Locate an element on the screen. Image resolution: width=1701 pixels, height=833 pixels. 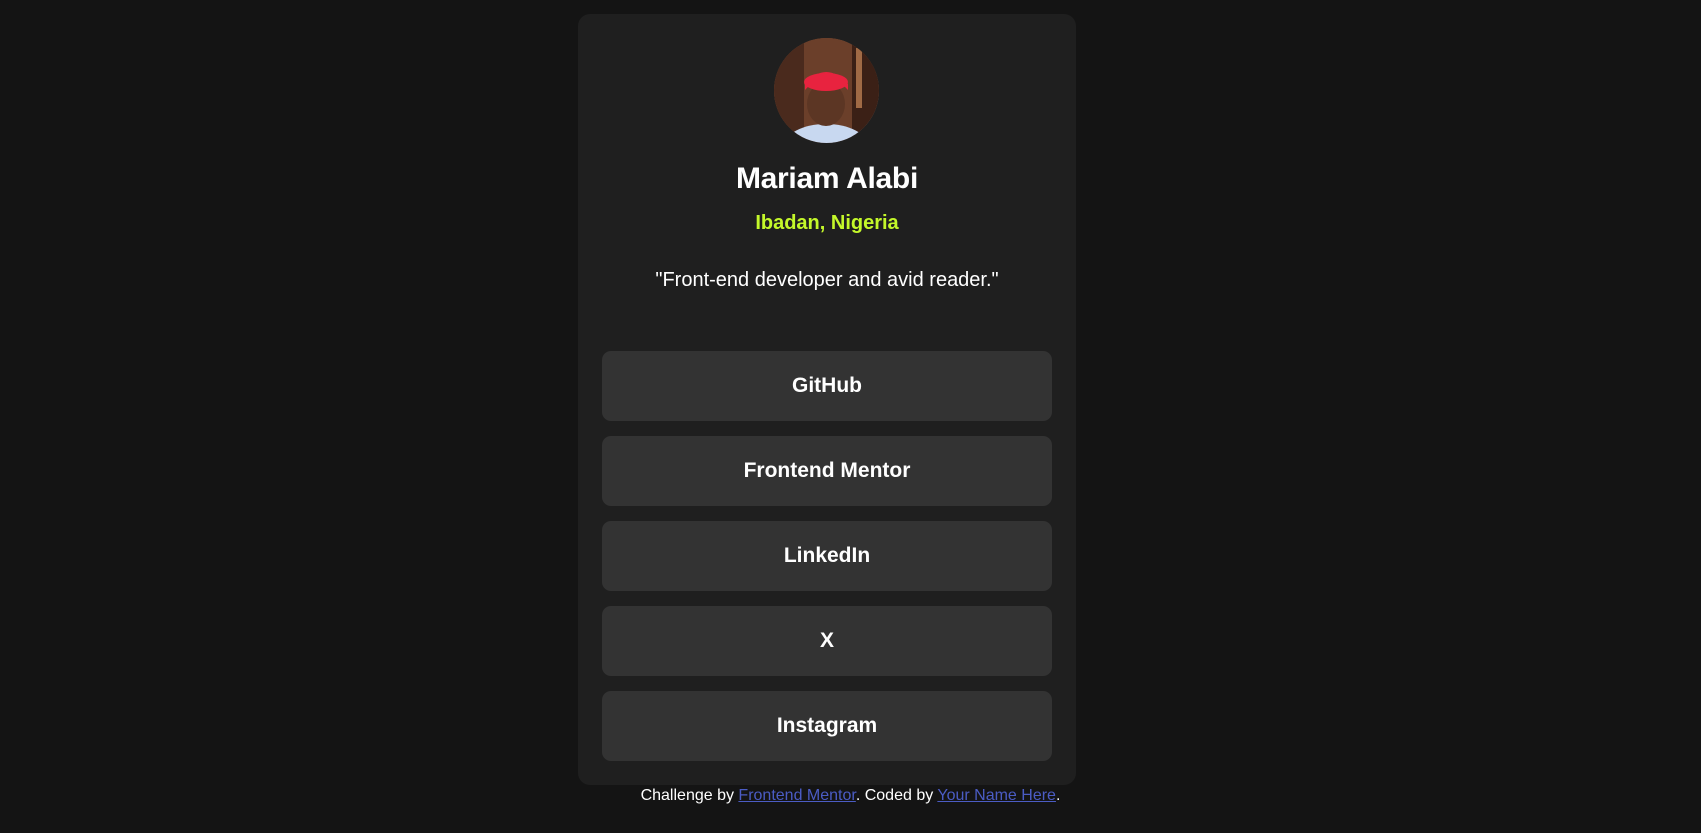
instagram-link-button: Instagram is located at coordinates (827, 726).